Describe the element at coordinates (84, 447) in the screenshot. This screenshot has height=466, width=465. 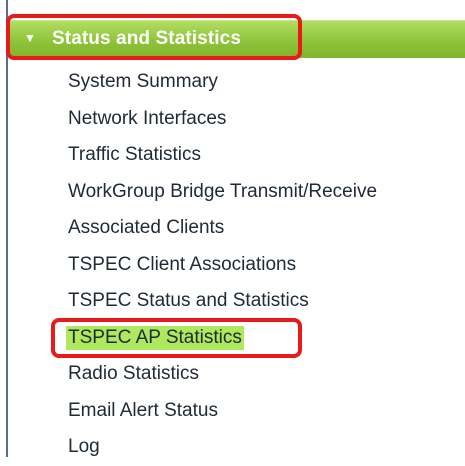
I see `menu-item-label: Log` at that location.